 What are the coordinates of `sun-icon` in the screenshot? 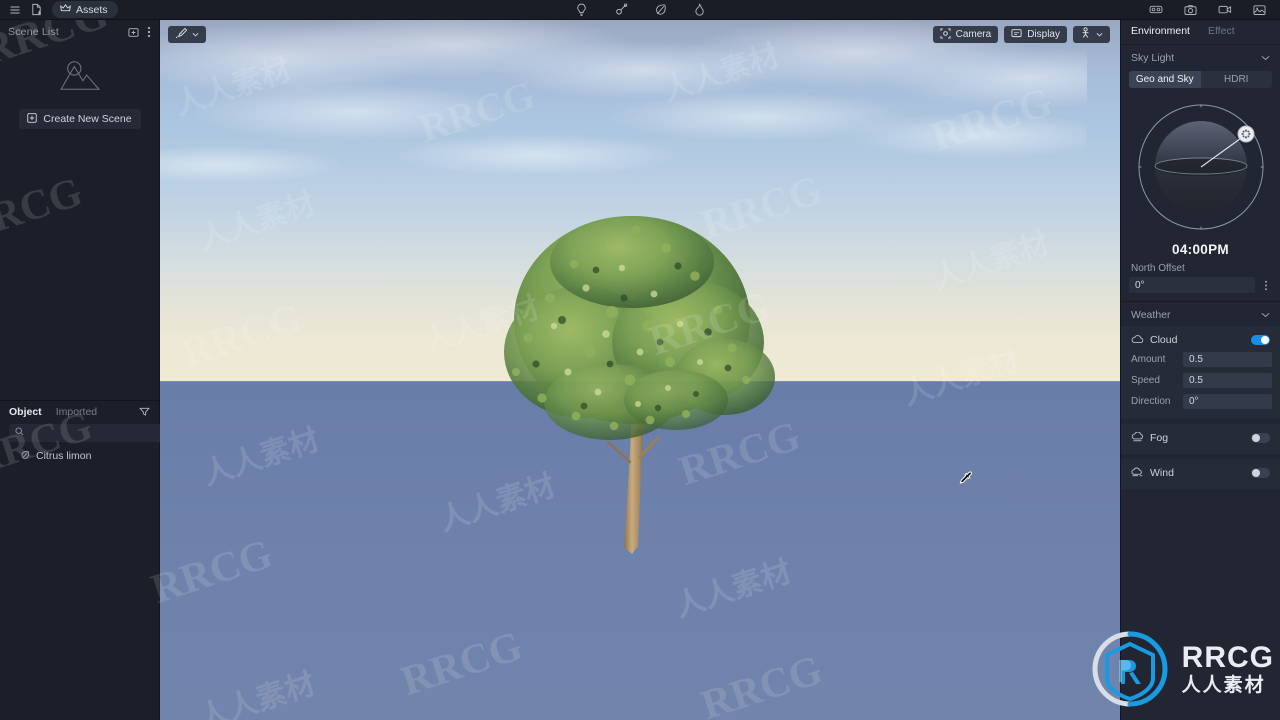 It's located at (1245, 134).